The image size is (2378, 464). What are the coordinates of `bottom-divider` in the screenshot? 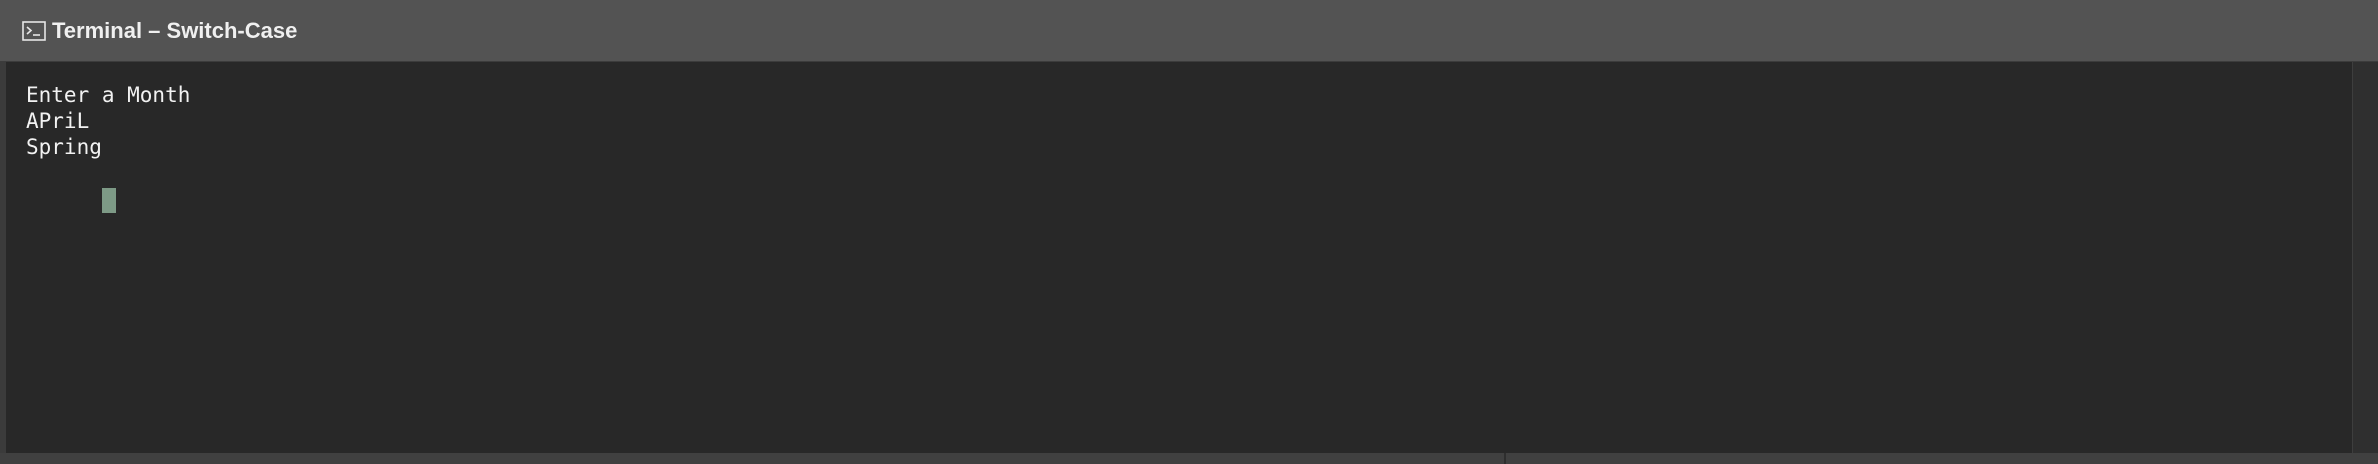 It's located at (1505, 458).